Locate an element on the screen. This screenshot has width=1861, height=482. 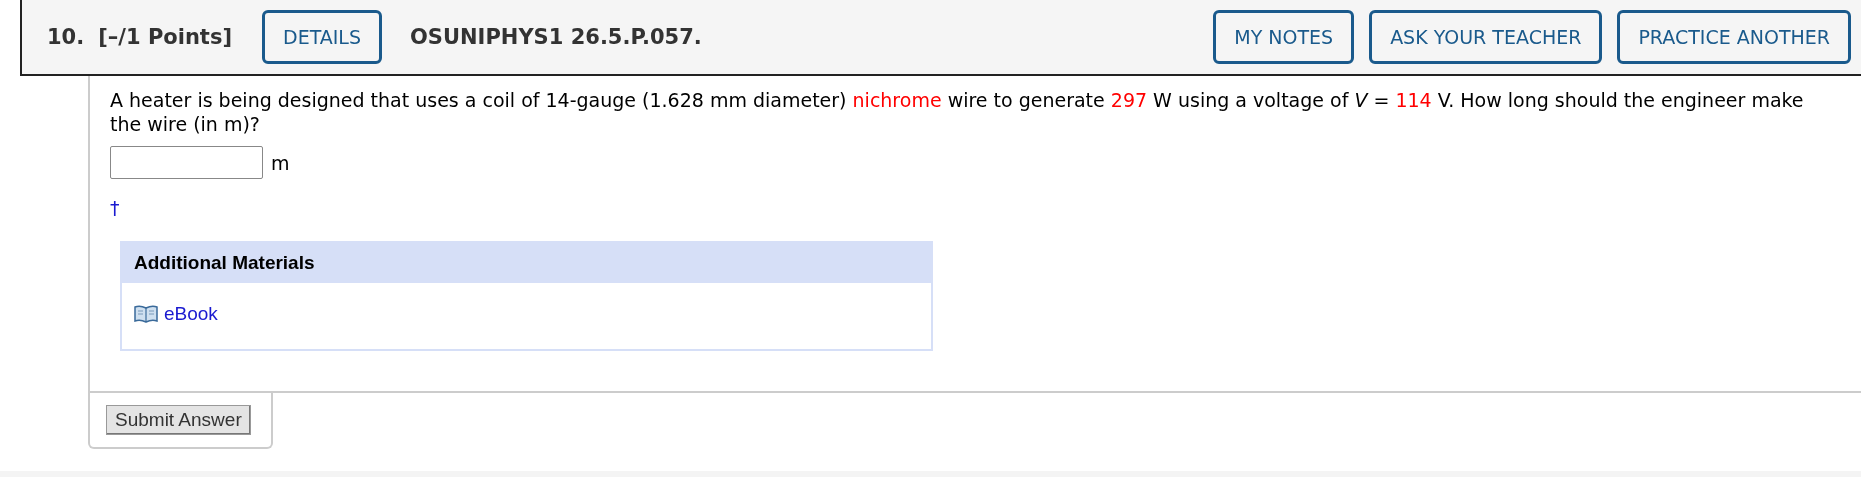
unit-label: m is located at coordinates (280, 162).